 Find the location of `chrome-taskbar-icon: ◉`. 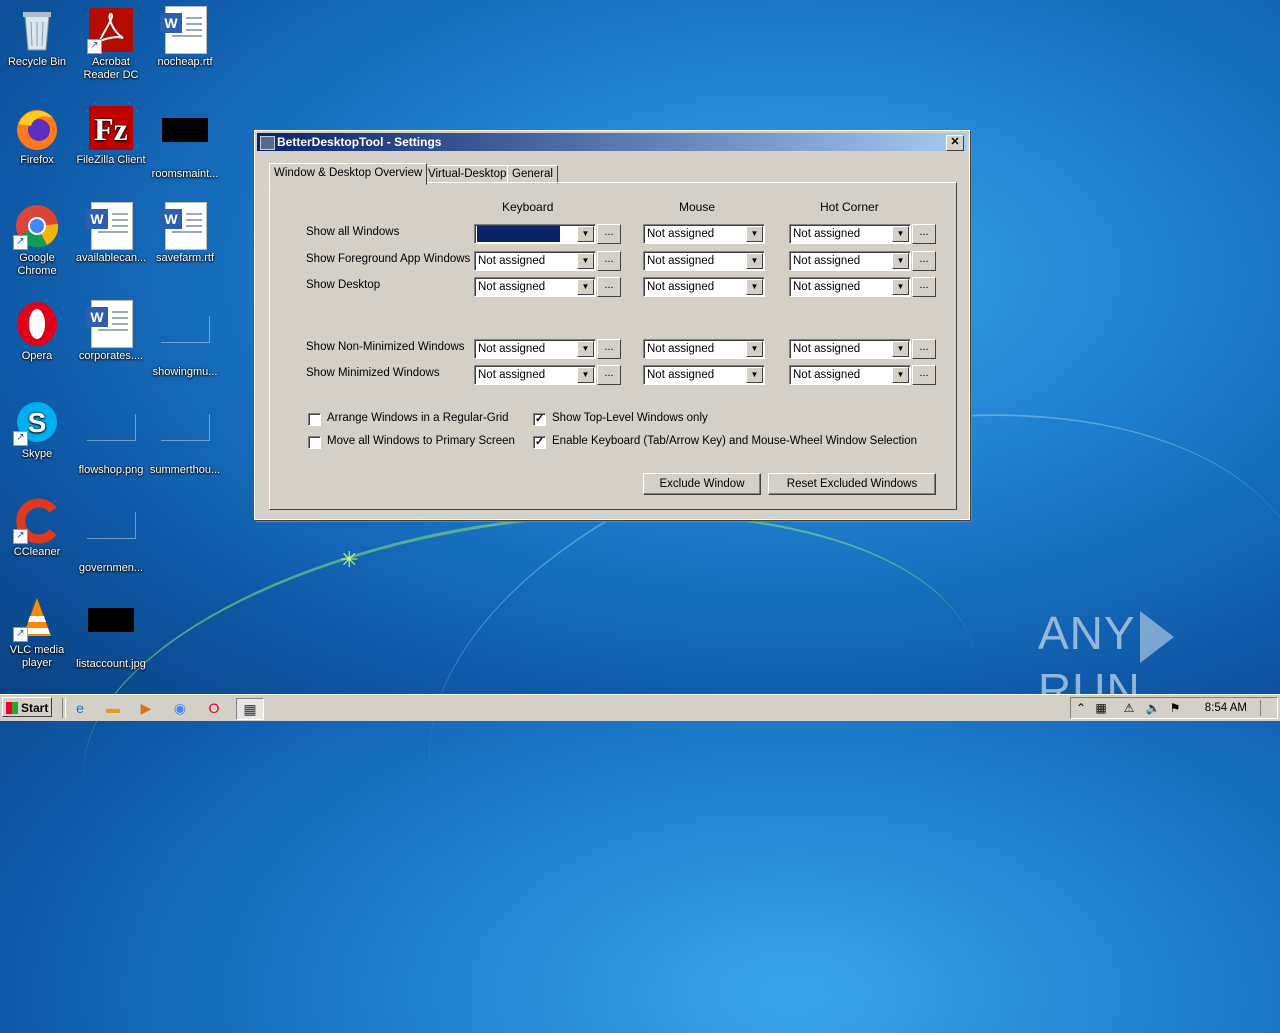

chrome-taskbar-icon: ◉ is located at coordinates (180, 708).